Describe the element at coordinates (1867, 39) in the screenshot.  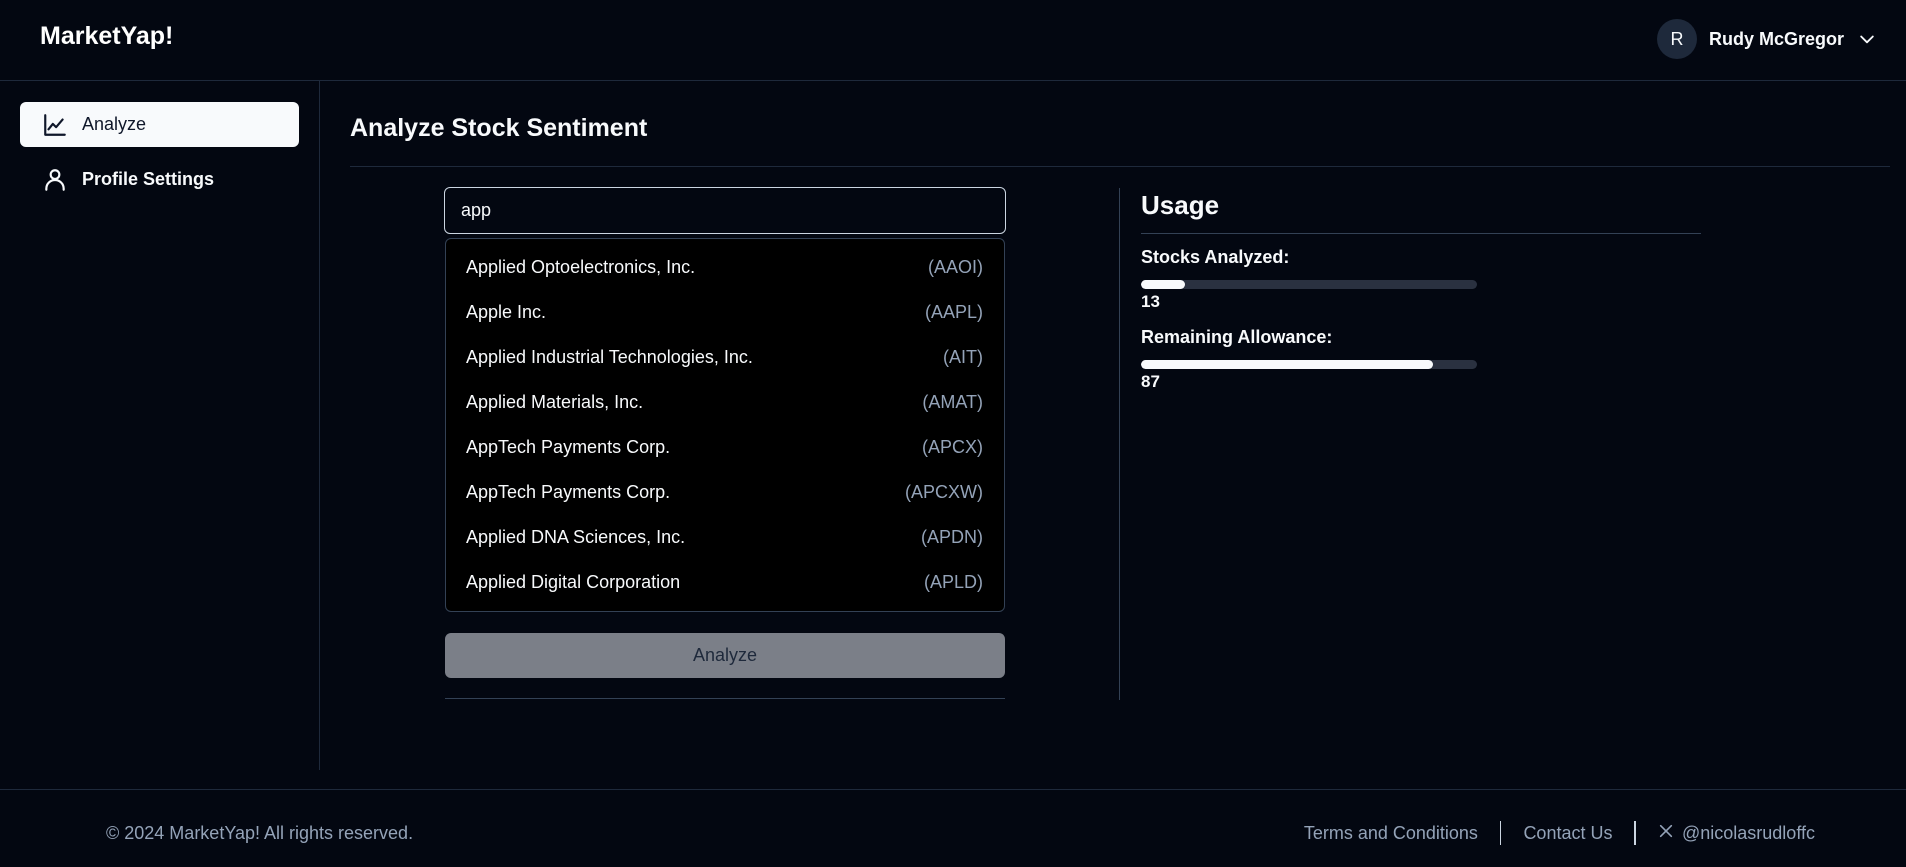
I see `chevron-down-icon` at that location.